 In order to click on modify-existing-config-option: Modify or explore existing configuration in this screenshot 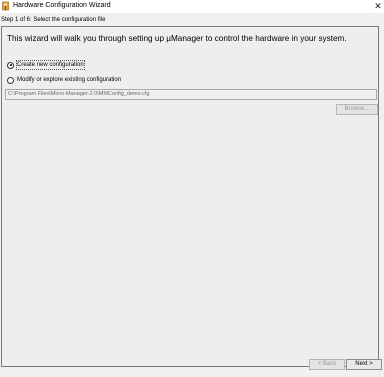, I will do `click(64, 80)`.